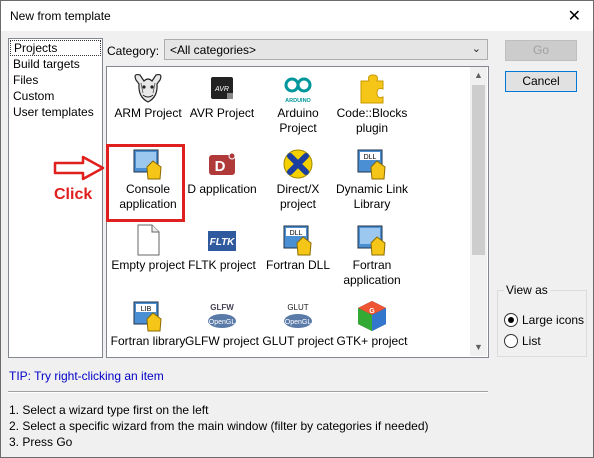  What do you see at coordinates (298, 196) in the screenshot?
I see `template-label: Direct/X project` at bounding box center [298, 196].